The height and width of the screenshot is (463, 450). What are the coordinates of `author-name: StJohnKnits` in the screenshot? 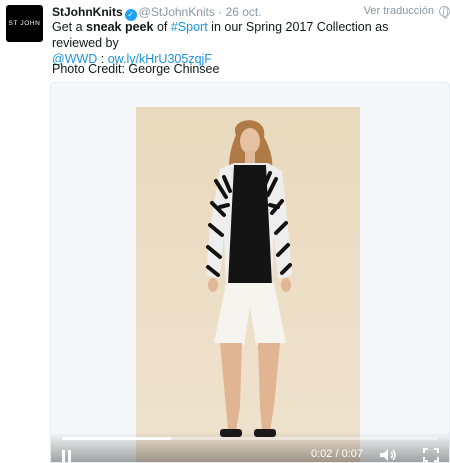 It's located at (87, 12).